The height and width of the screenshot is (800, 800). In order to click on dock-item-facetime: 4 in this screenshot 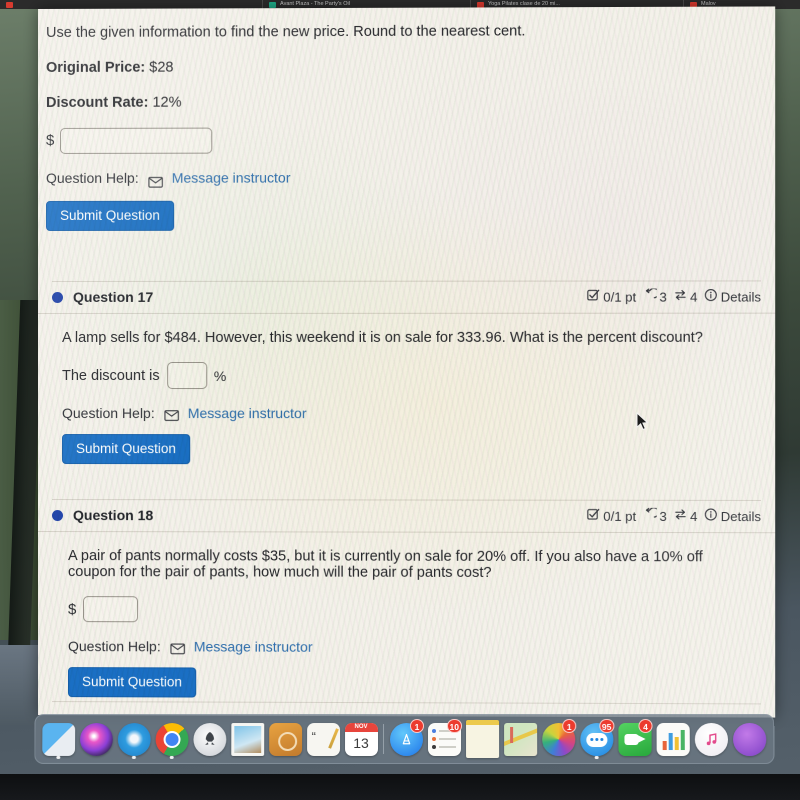, I will do `click(634, 738)`.